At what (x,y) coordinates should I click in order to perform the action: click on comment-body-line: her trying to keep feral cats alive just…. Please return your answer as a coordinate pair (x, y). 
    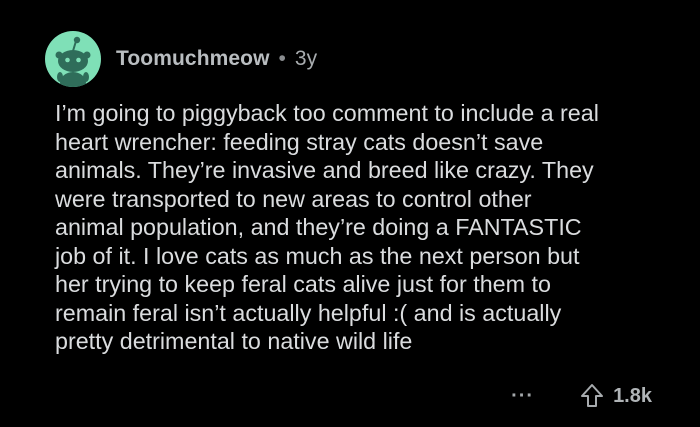
    Looking at the image, I should click on (303, 284).